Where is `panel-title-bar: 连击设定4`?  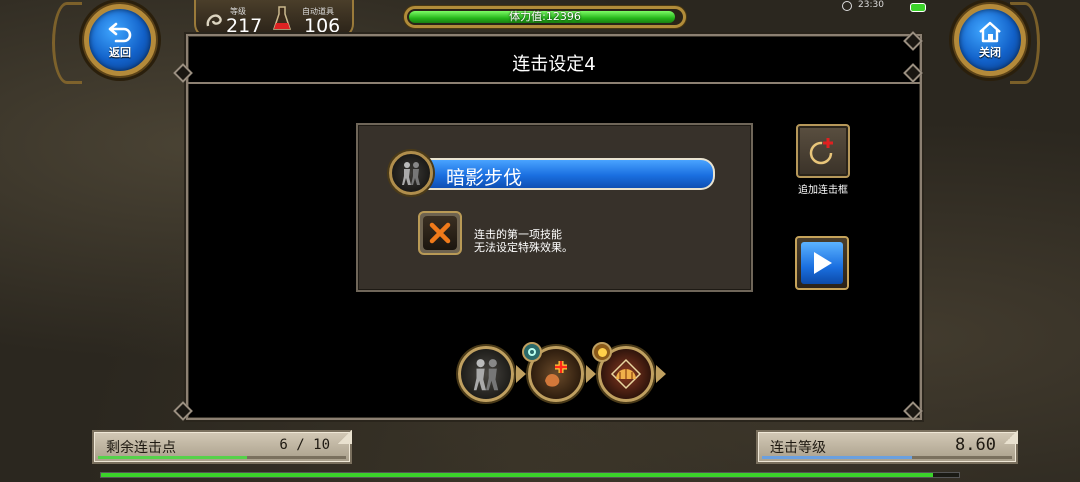 panel-title-bar: 连击设定4 is located at coordinates (554, 60).